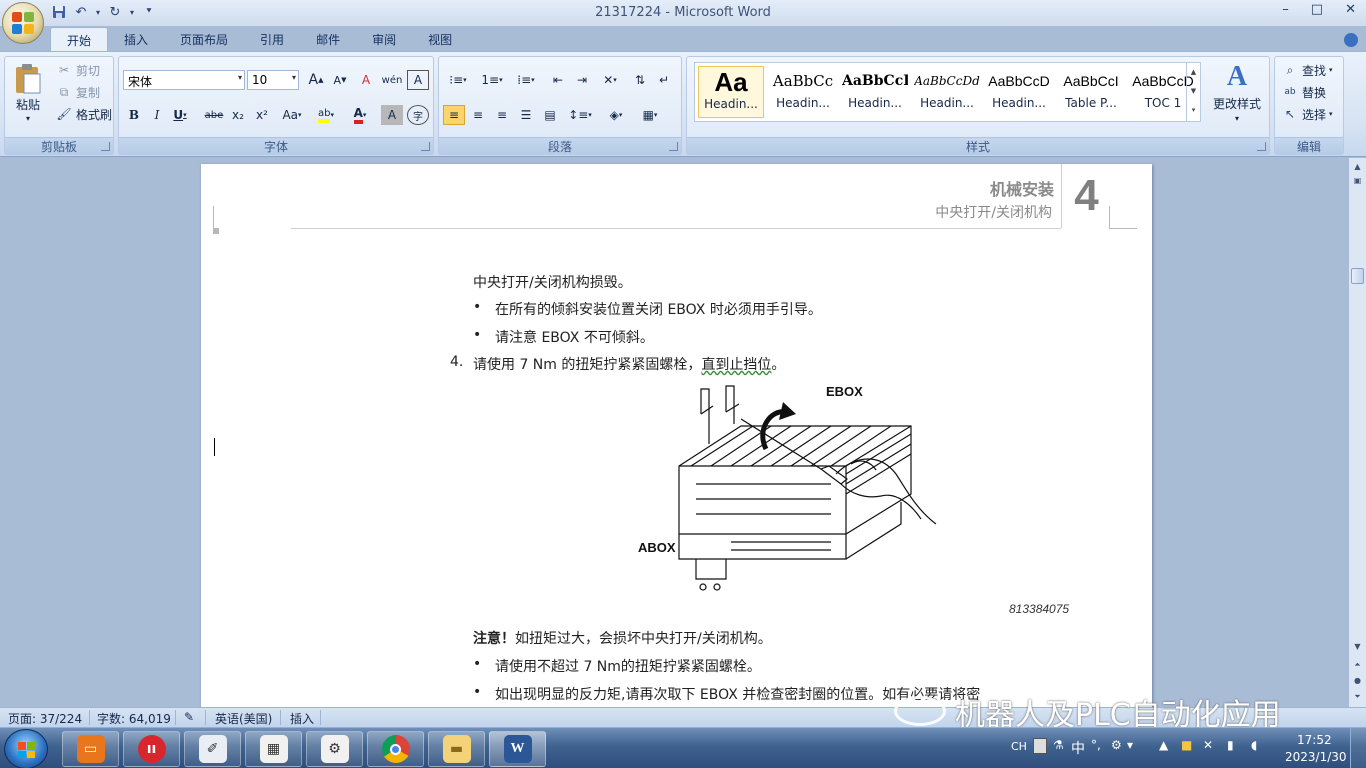  Describe the element at coordinates (392, 115) in the screenshot. I see `character-shading-button: A` at that location.